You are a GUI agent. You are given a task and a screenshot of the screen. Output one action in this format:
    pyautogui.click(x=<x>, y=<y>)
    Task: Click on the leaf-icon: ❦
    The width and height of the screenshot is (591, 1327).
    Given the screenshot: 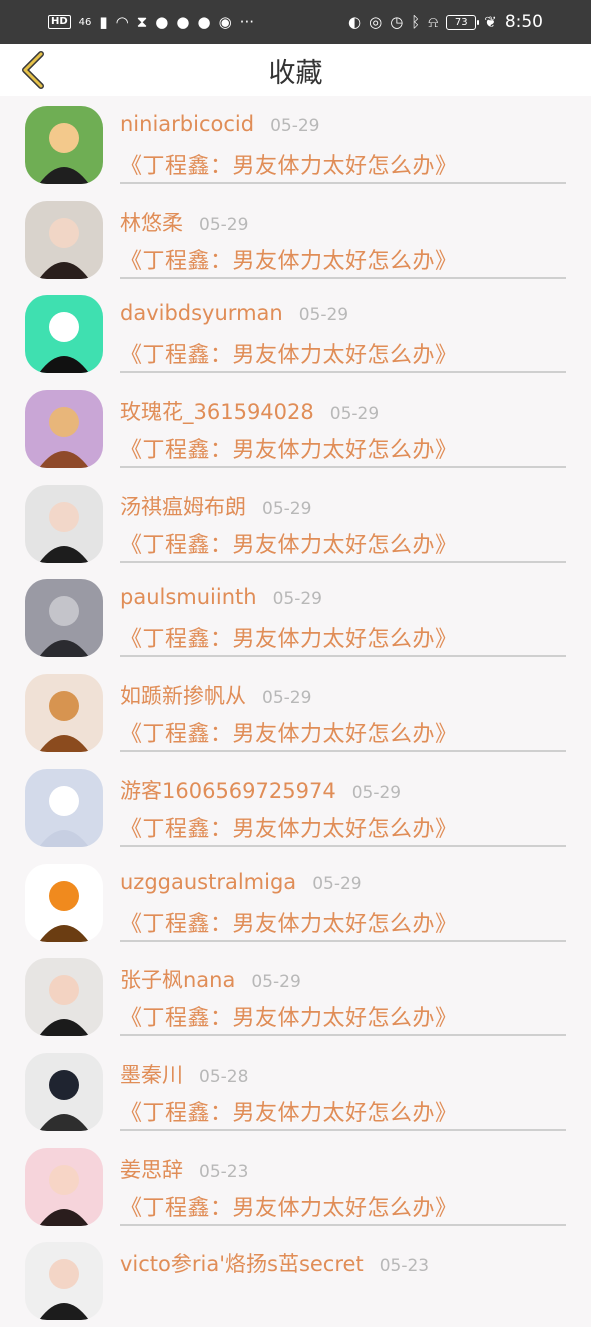 What is the action you would take?
    pyautogui.click(x=490, y=21)
    